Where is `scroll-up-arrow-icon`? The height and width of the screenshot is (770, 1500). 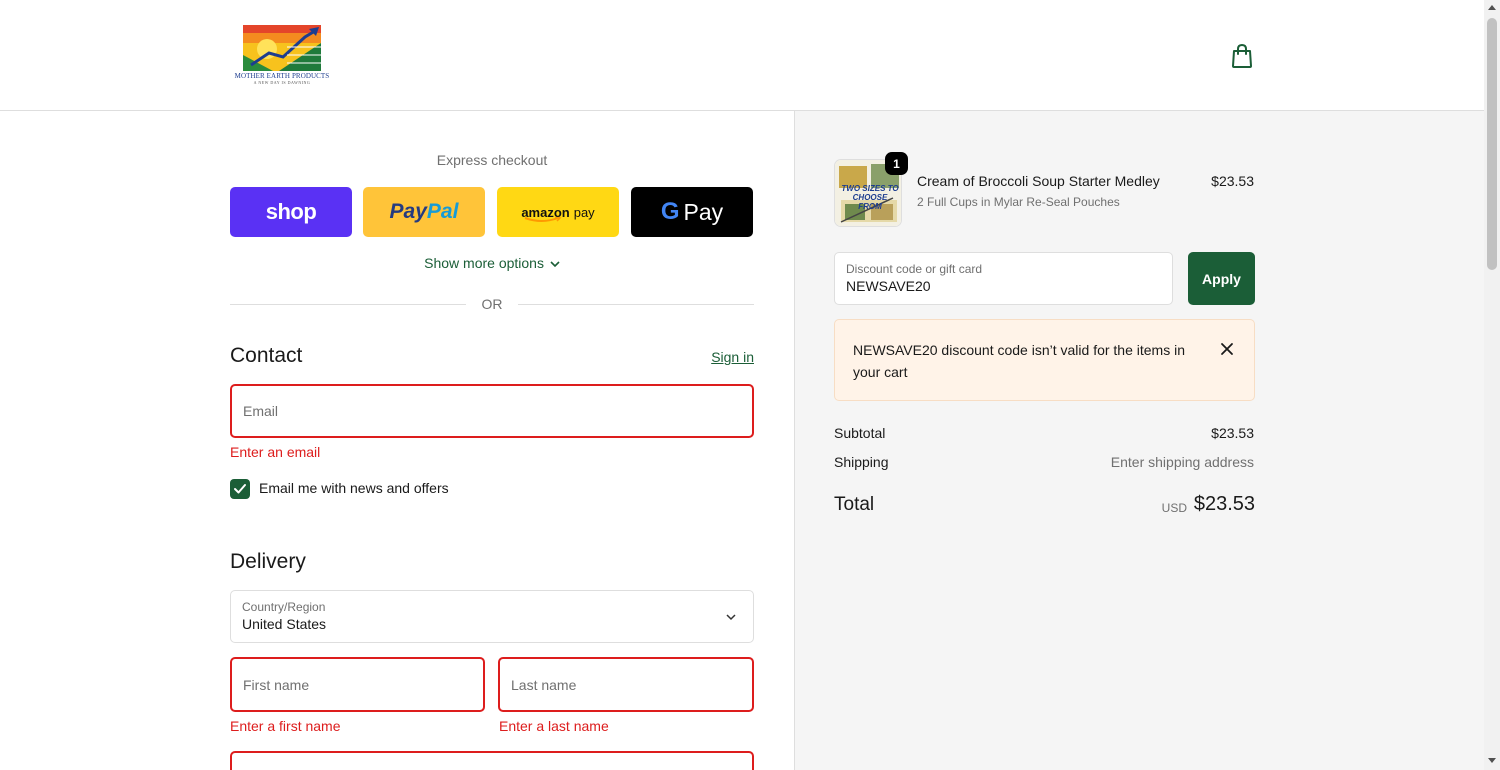 scroll-up-arrow-icon is located at coordinates (1492, 7).